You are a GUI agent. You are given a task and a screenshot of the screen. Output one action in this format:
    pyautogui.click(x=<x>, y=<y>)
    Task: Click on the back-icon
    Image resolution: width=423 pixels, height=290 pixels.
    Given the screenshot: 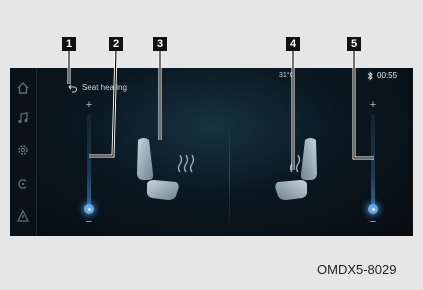 What is the action you would take?
    pyautogui.click(x=73, y=88)
    